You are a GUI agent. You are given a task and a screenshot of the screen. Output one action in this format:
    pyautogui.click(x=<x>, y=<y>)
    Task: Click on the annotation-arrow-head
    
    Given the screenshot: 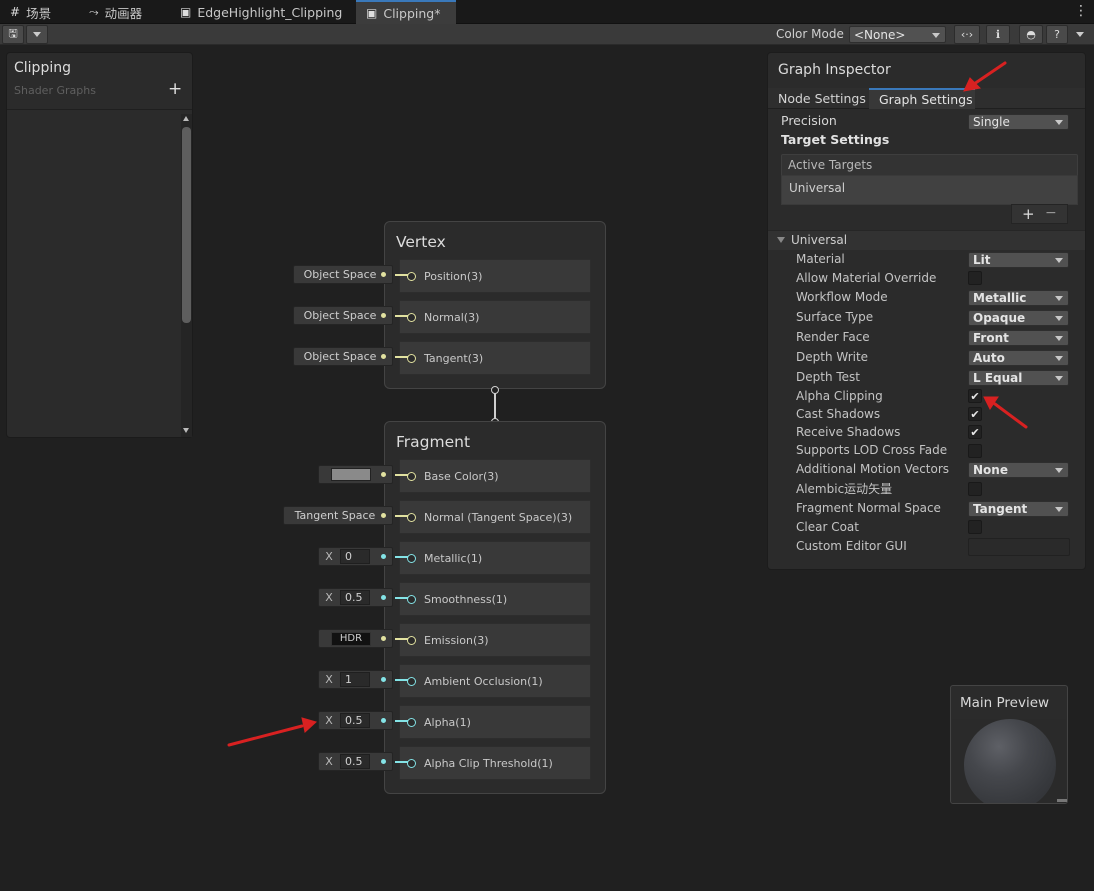 What is the action you would take?
    pyautogui.click(x=309, y=725)
    